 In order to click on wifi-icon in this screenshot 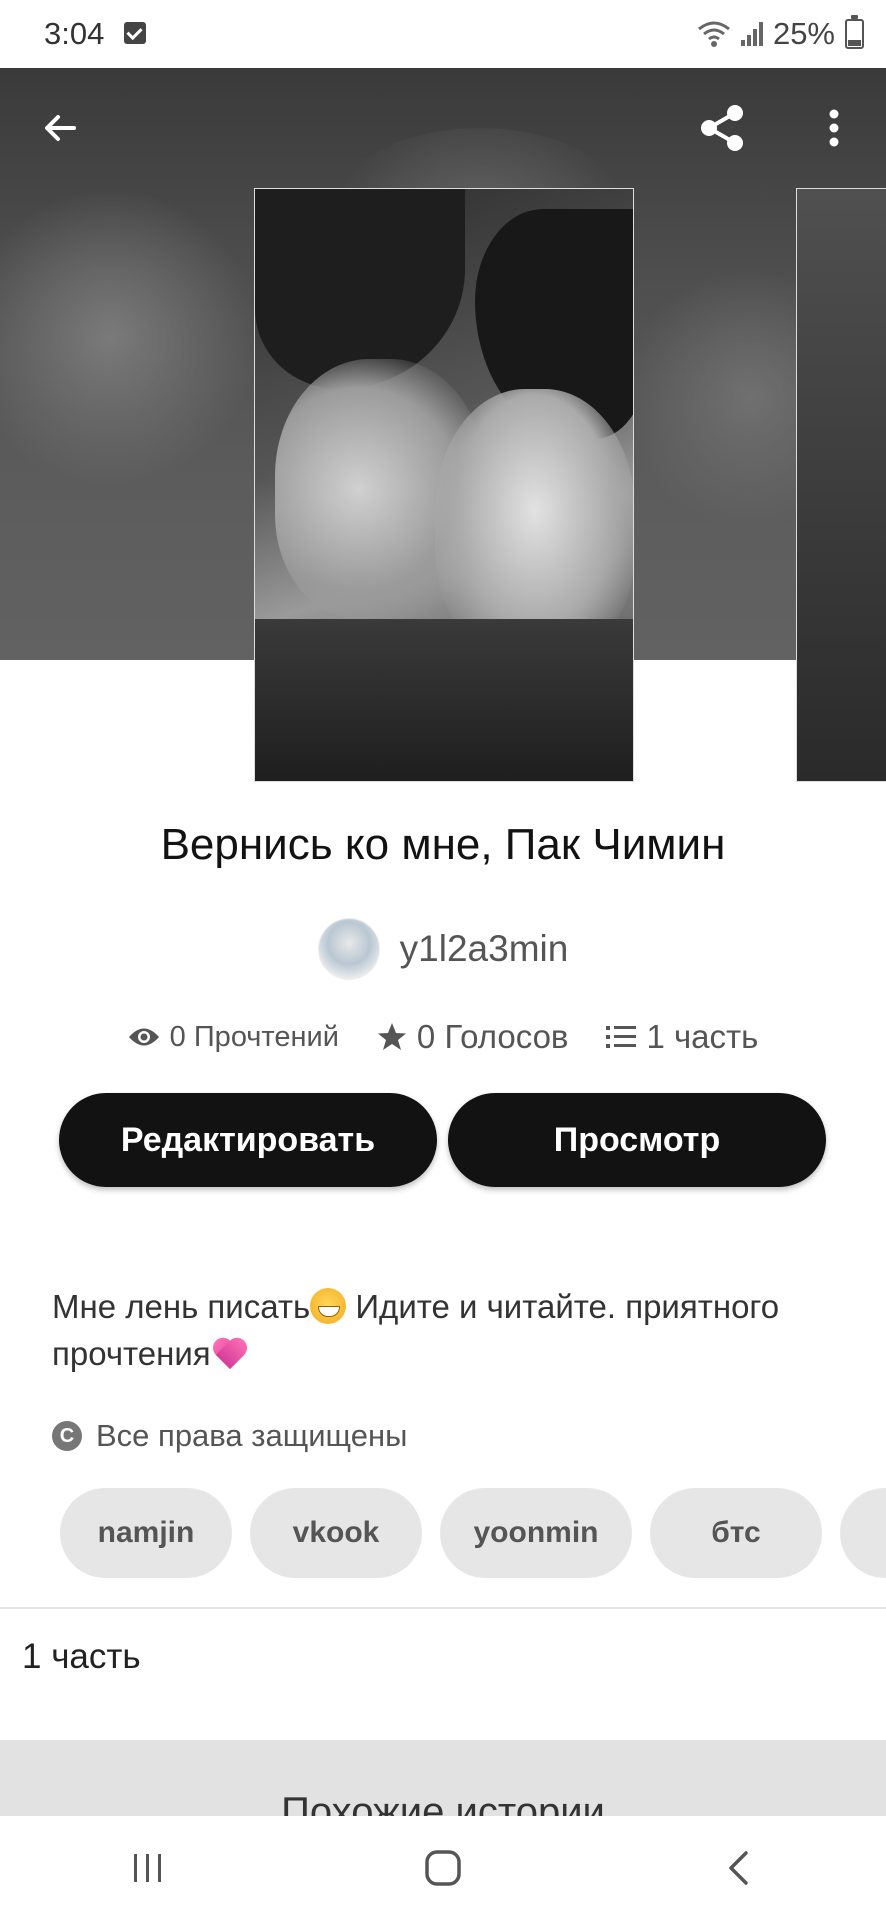, I will do `click(714, 34)`.